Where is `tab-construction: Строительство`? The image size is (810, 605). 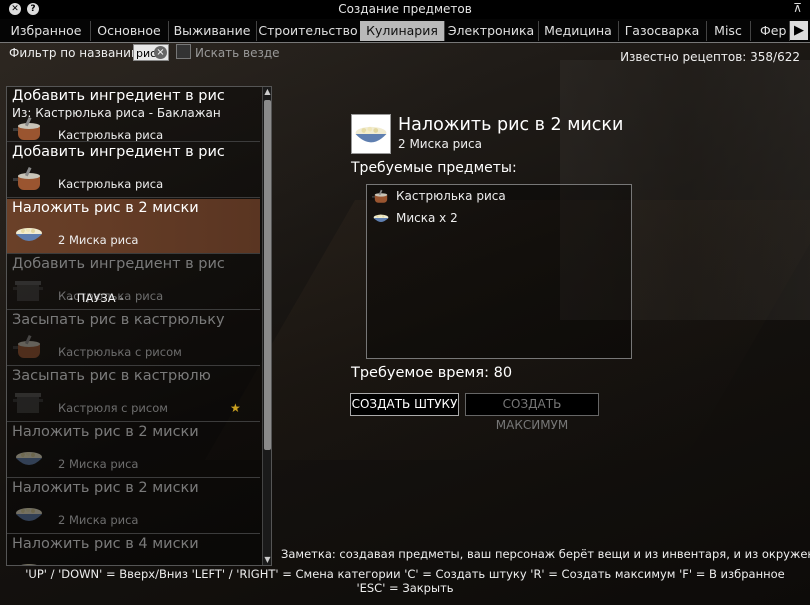
tab-construction: Строительство is located at coordinates (308, 31).